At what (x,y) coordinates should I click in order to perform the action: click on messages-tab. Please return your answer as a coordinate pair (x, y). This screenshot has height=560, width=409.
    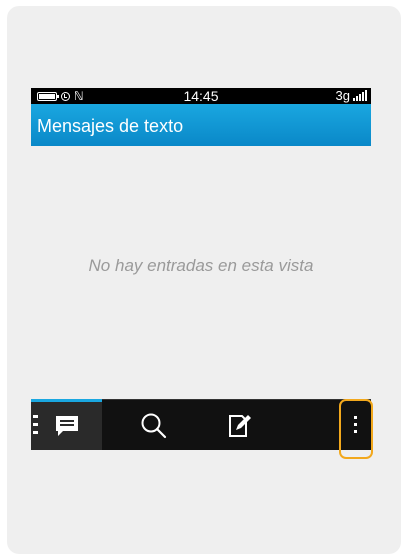
    Looking at the image, I should click on (66, 424).